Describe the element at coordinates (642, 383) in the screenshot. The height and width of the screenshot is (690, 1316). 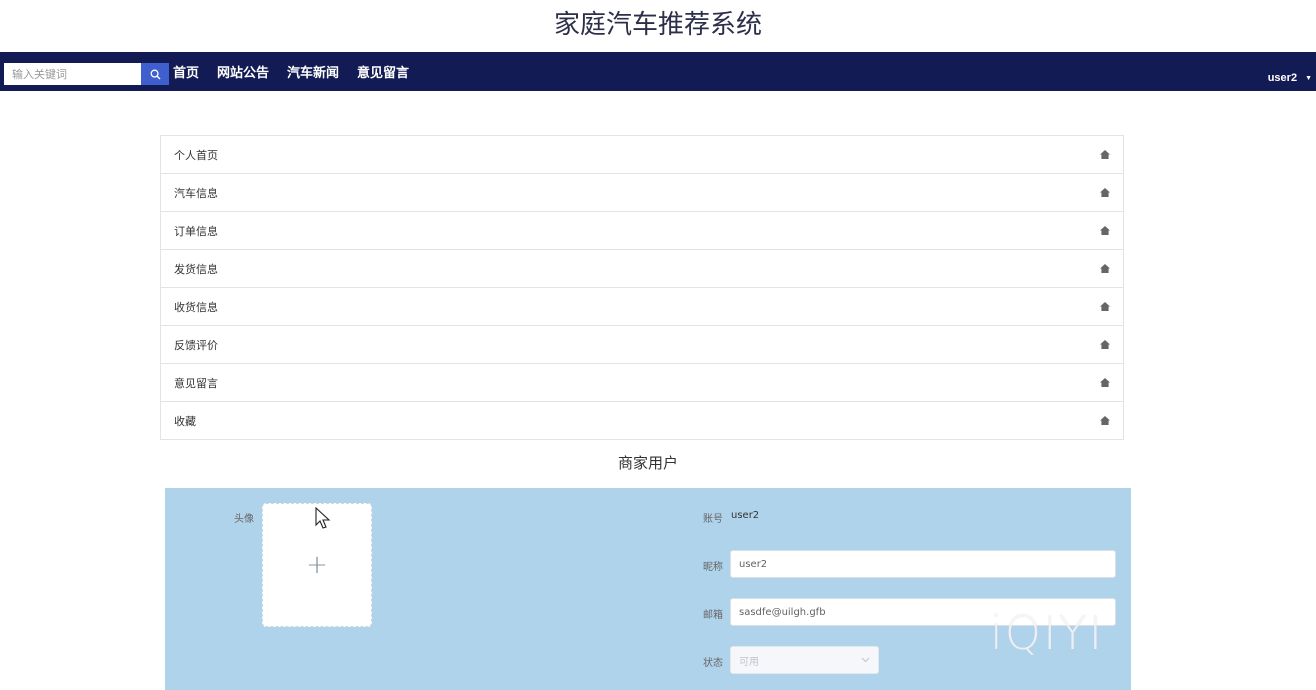
I see `menu-item-messages: 意见留言` at that location.